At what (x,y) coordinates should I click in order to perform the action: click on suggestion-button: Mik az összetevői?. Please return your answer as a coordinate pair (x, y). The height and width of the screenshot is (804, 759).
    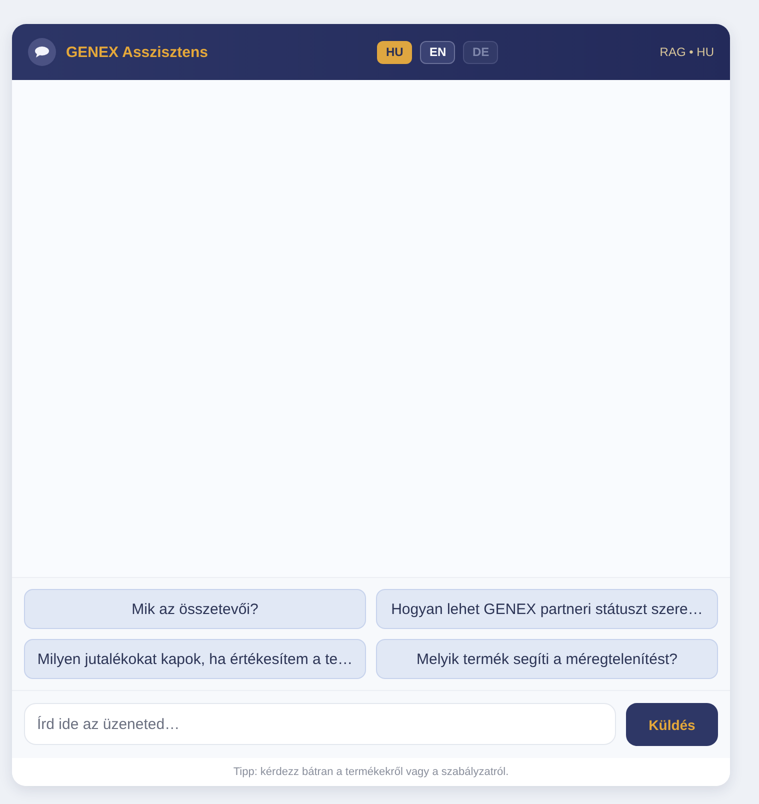
    Looking at the image, I should click on (195, 609).